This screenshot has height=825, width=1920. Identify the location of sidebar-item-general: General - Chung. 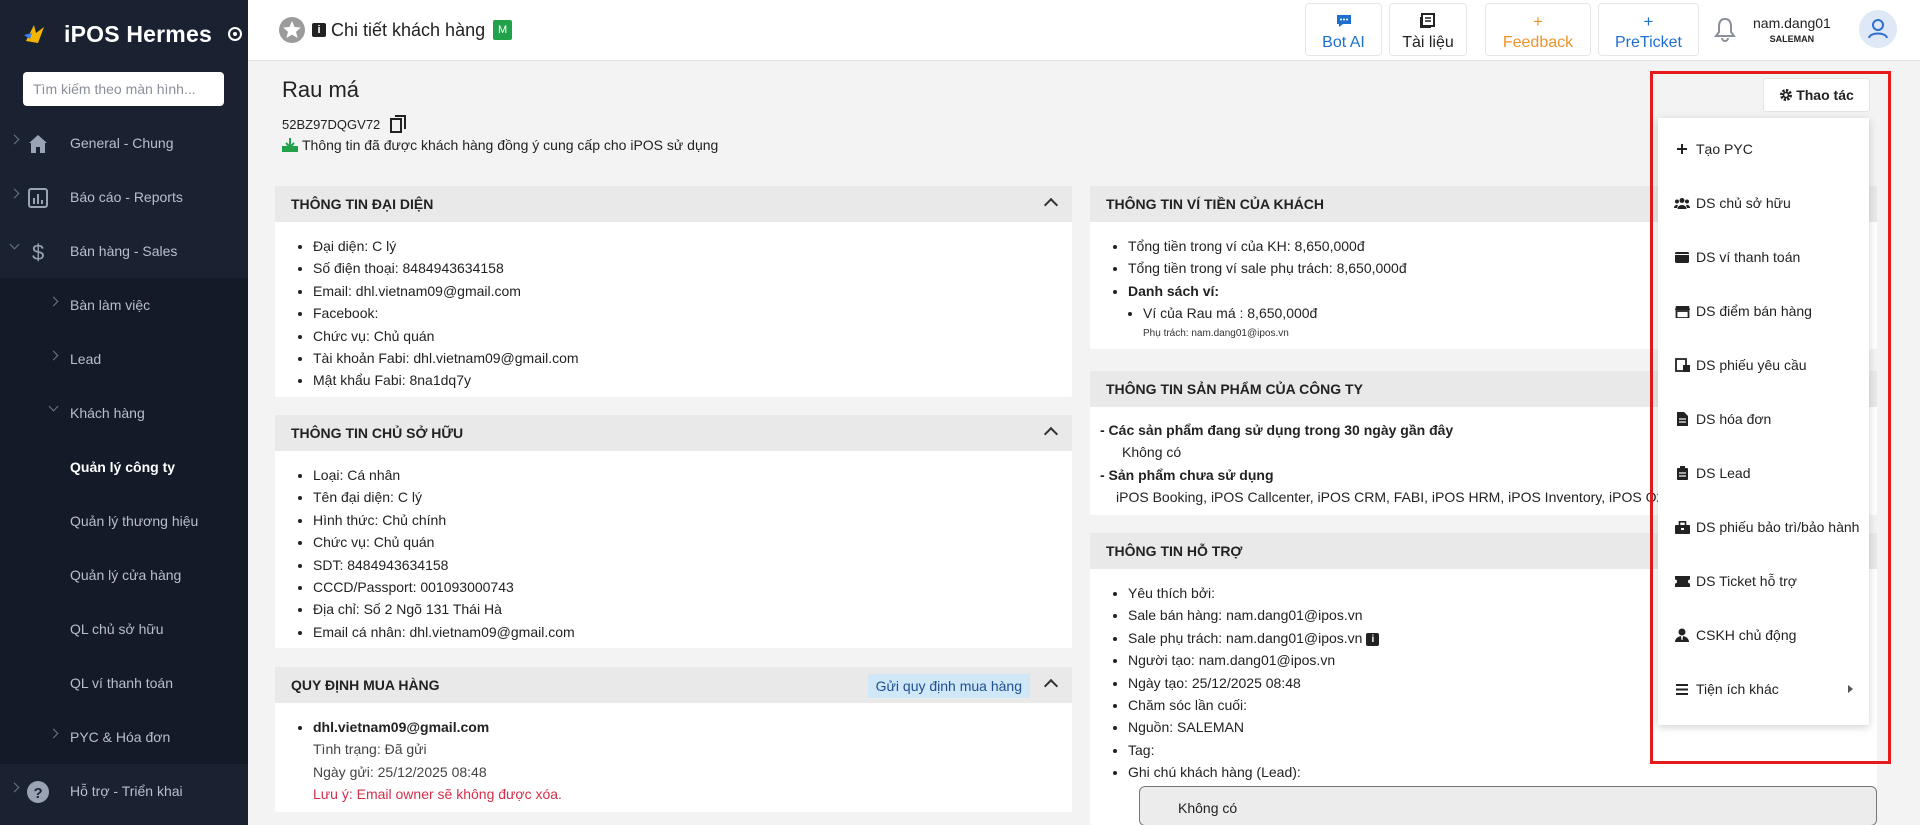
(124, 143).